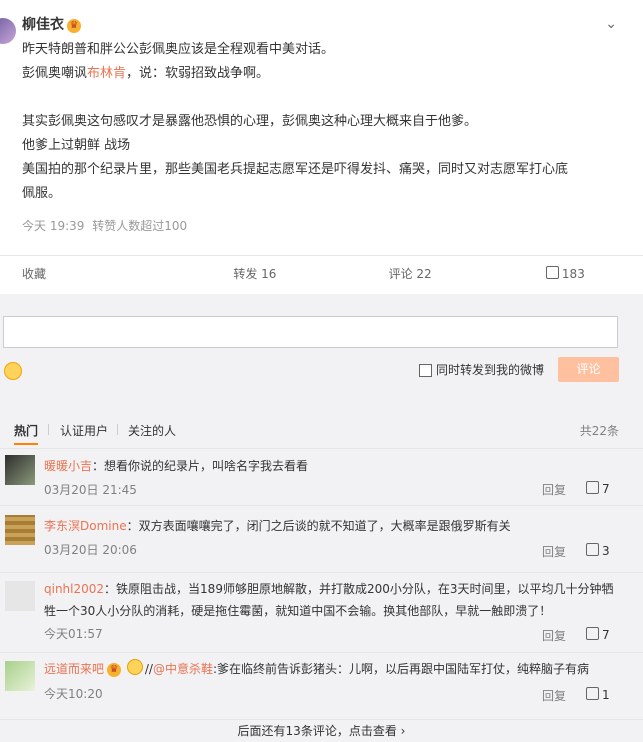  I want to click on comment-input, so click(310, 332).